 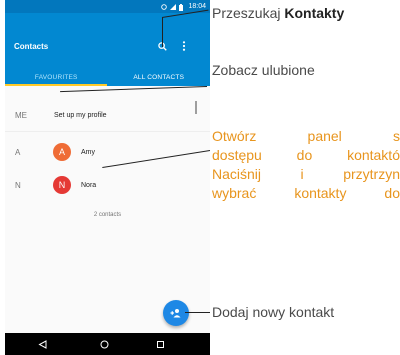 What do you see at coordinates (18, 185) in the screenshot?
I see `section-letter-n: N` at bounding box center [18, 185].